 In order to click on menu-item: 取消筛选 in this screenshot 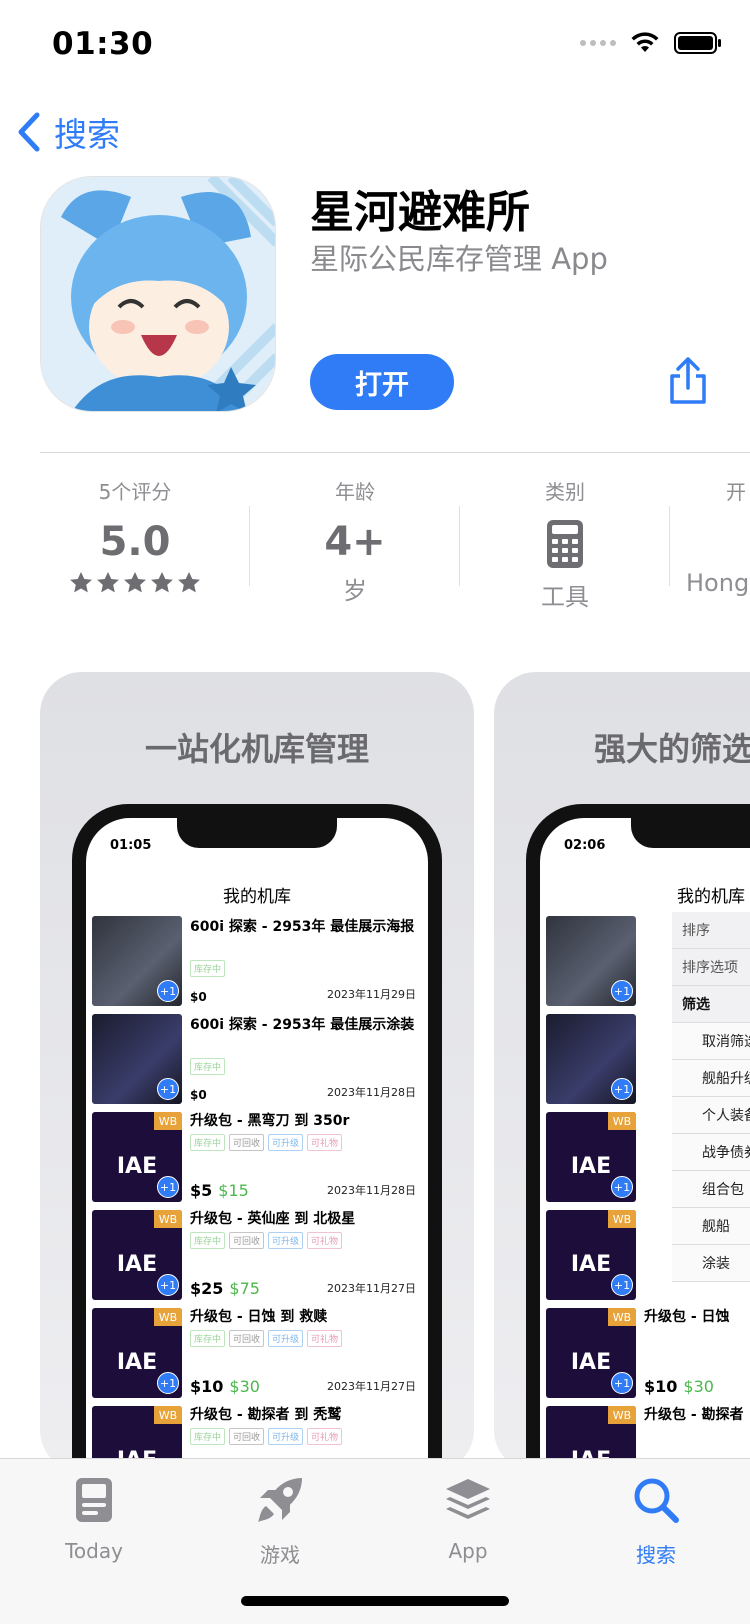, I will do `click(711, 1041)`.